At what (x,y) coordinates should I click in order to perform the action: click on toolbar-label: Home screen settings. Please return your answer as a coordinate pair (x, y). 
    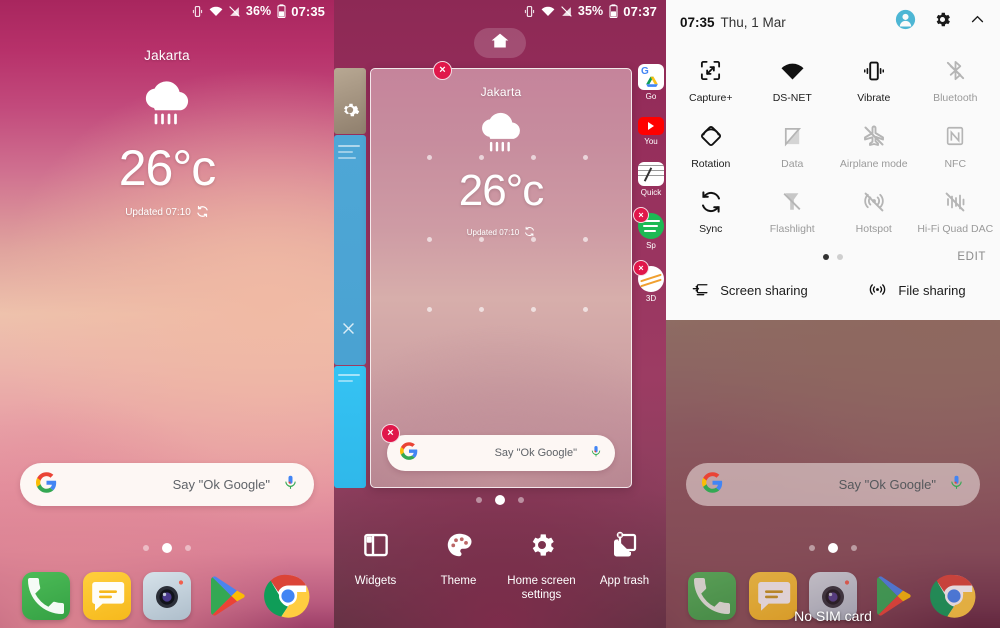
    Looking at the image, I should click on (541, 588).